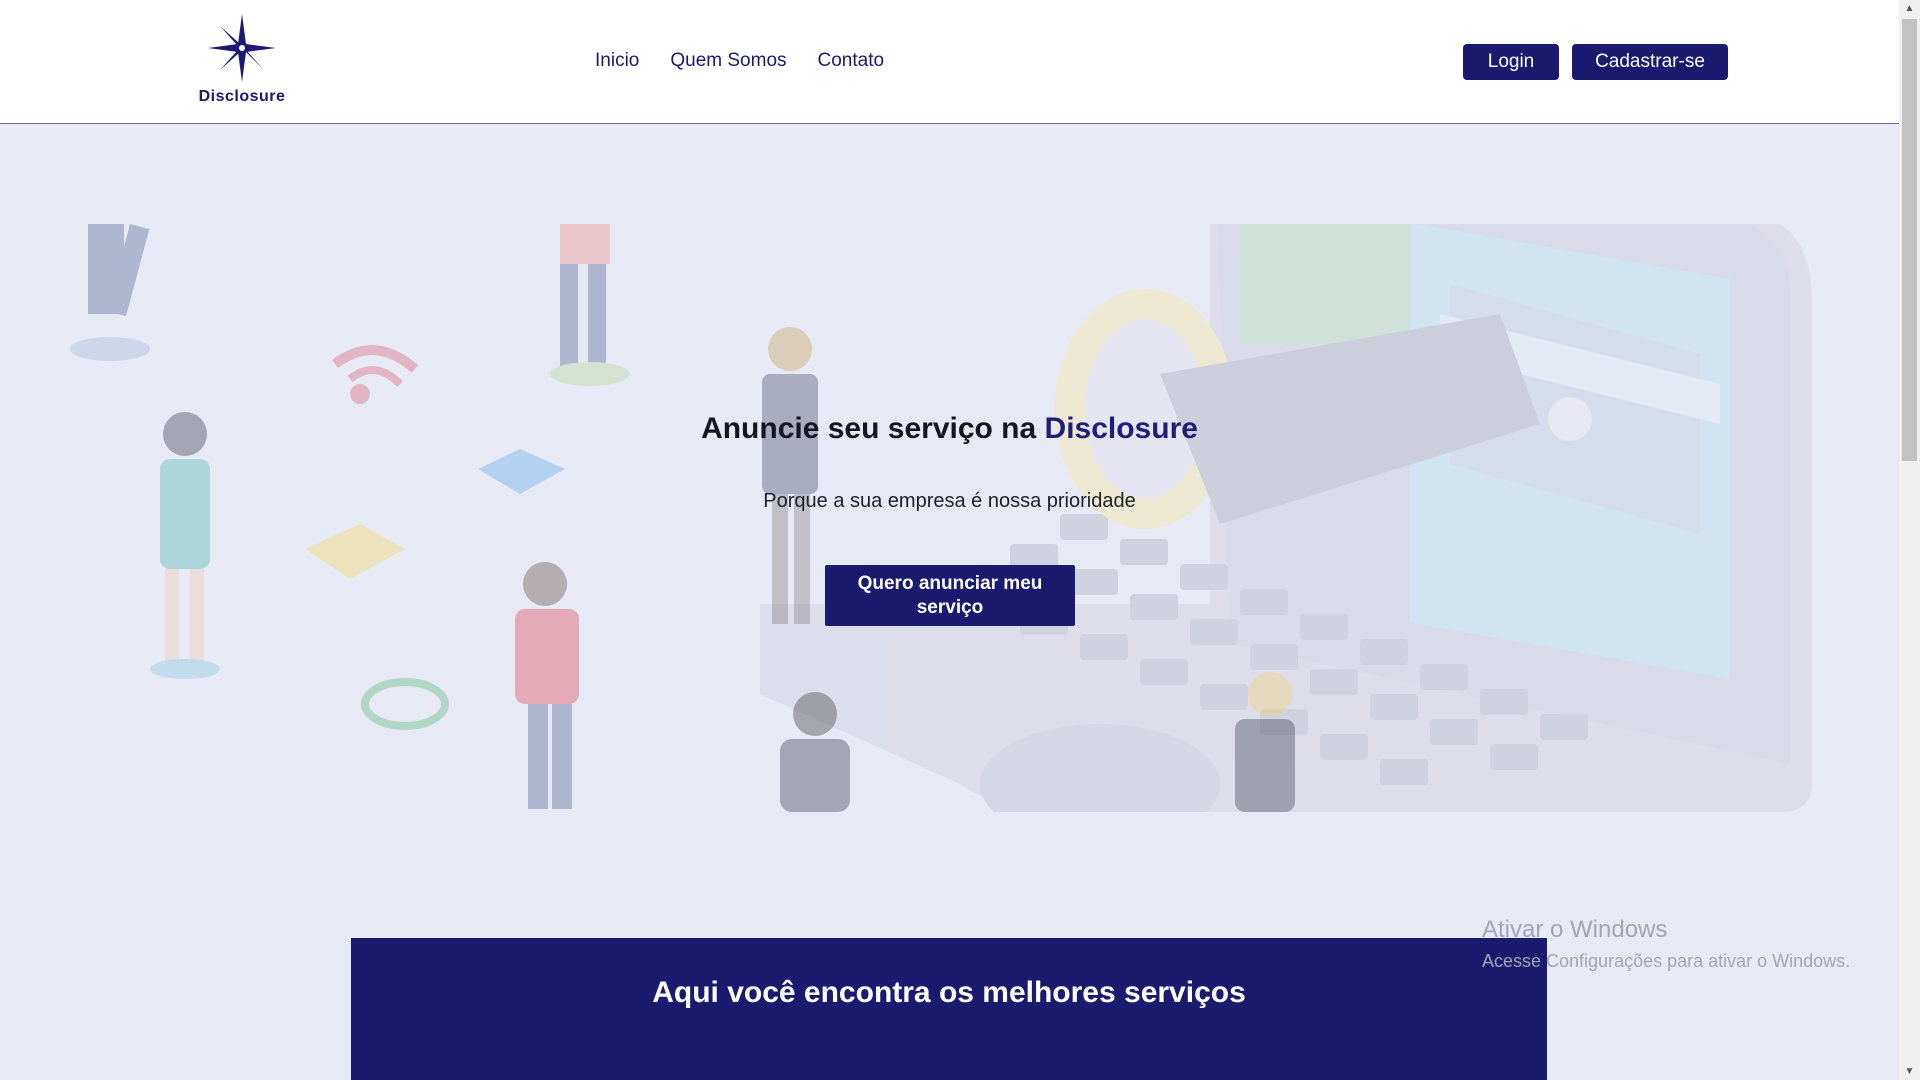 The width and height of the screenshot is (1920, 1080). Describe the element at coordinates (728, 61) in the screenshot. I see `nav-link-quem-somos: Quem Somos` at that location.